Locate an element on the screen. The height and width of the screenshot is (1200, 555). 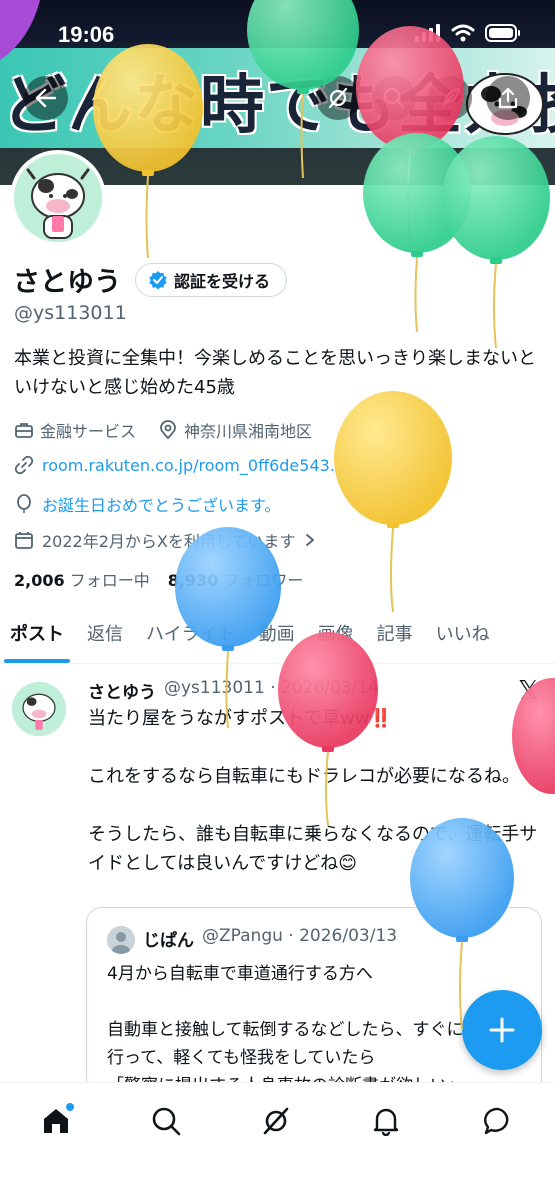
tab-highlights: ハイライト is located at coordinates (191, 634).